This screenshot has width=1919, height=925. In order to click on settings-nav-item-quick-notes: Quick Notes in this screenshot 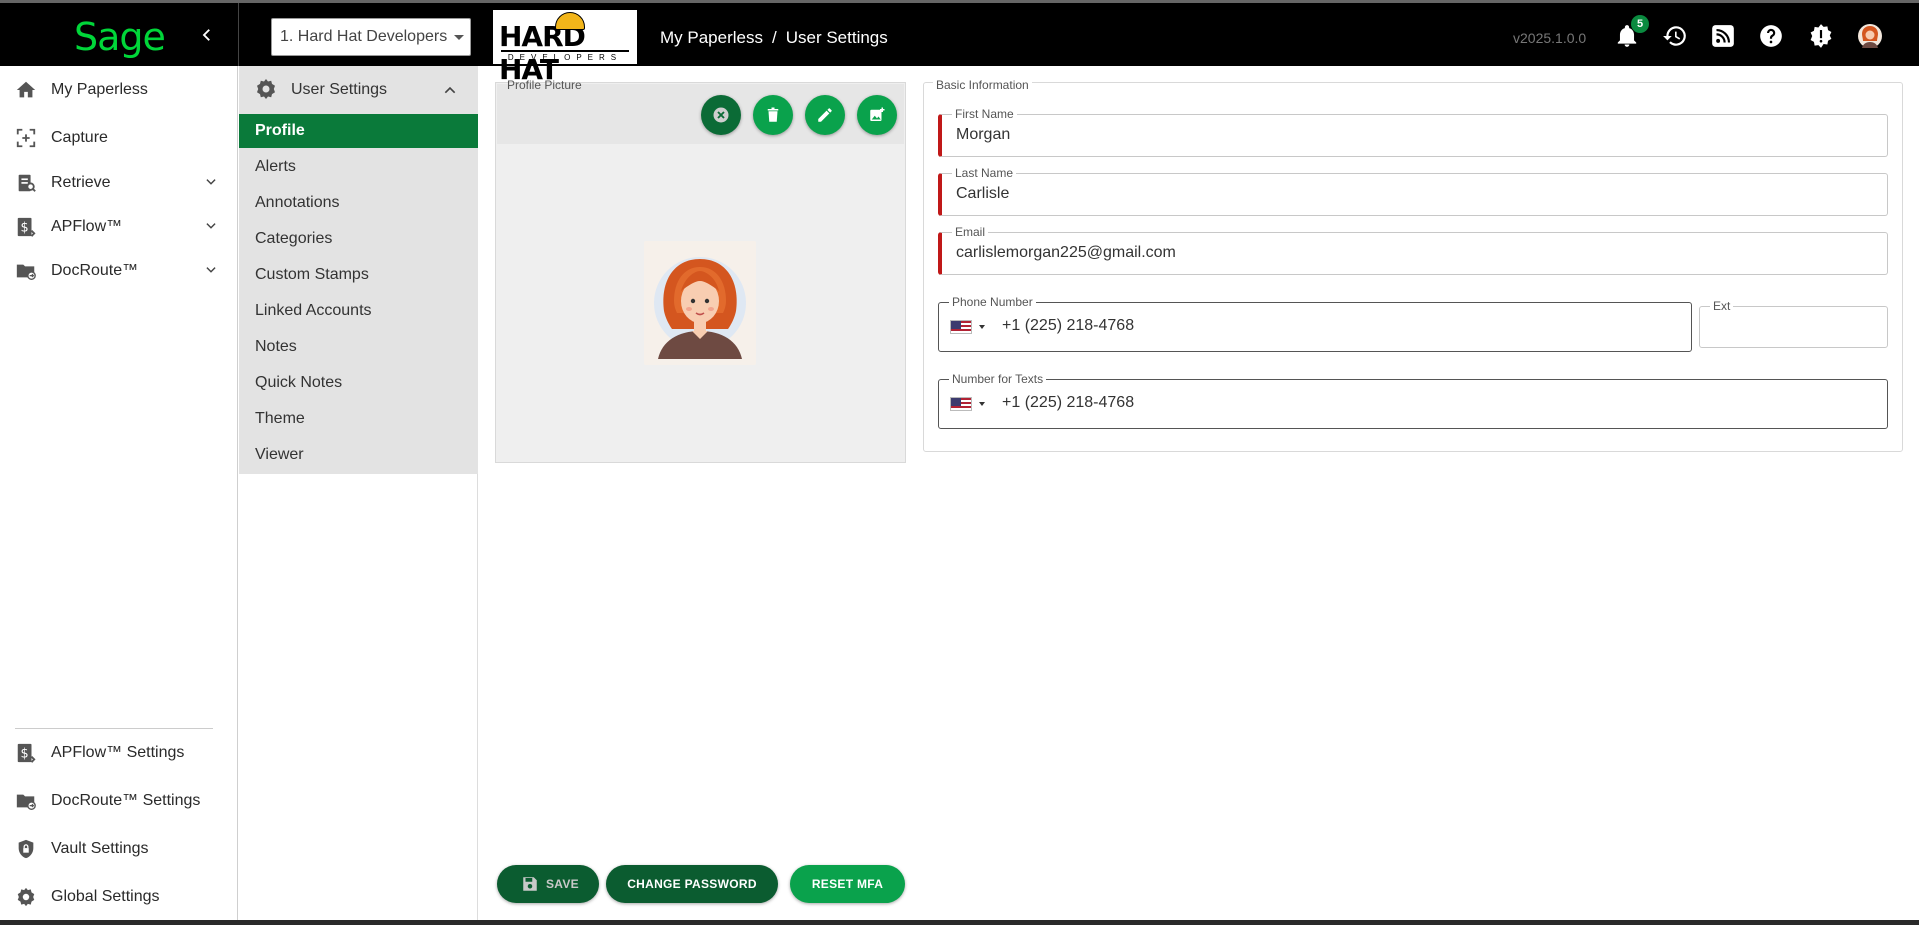, I will do `click(358, 383)`.